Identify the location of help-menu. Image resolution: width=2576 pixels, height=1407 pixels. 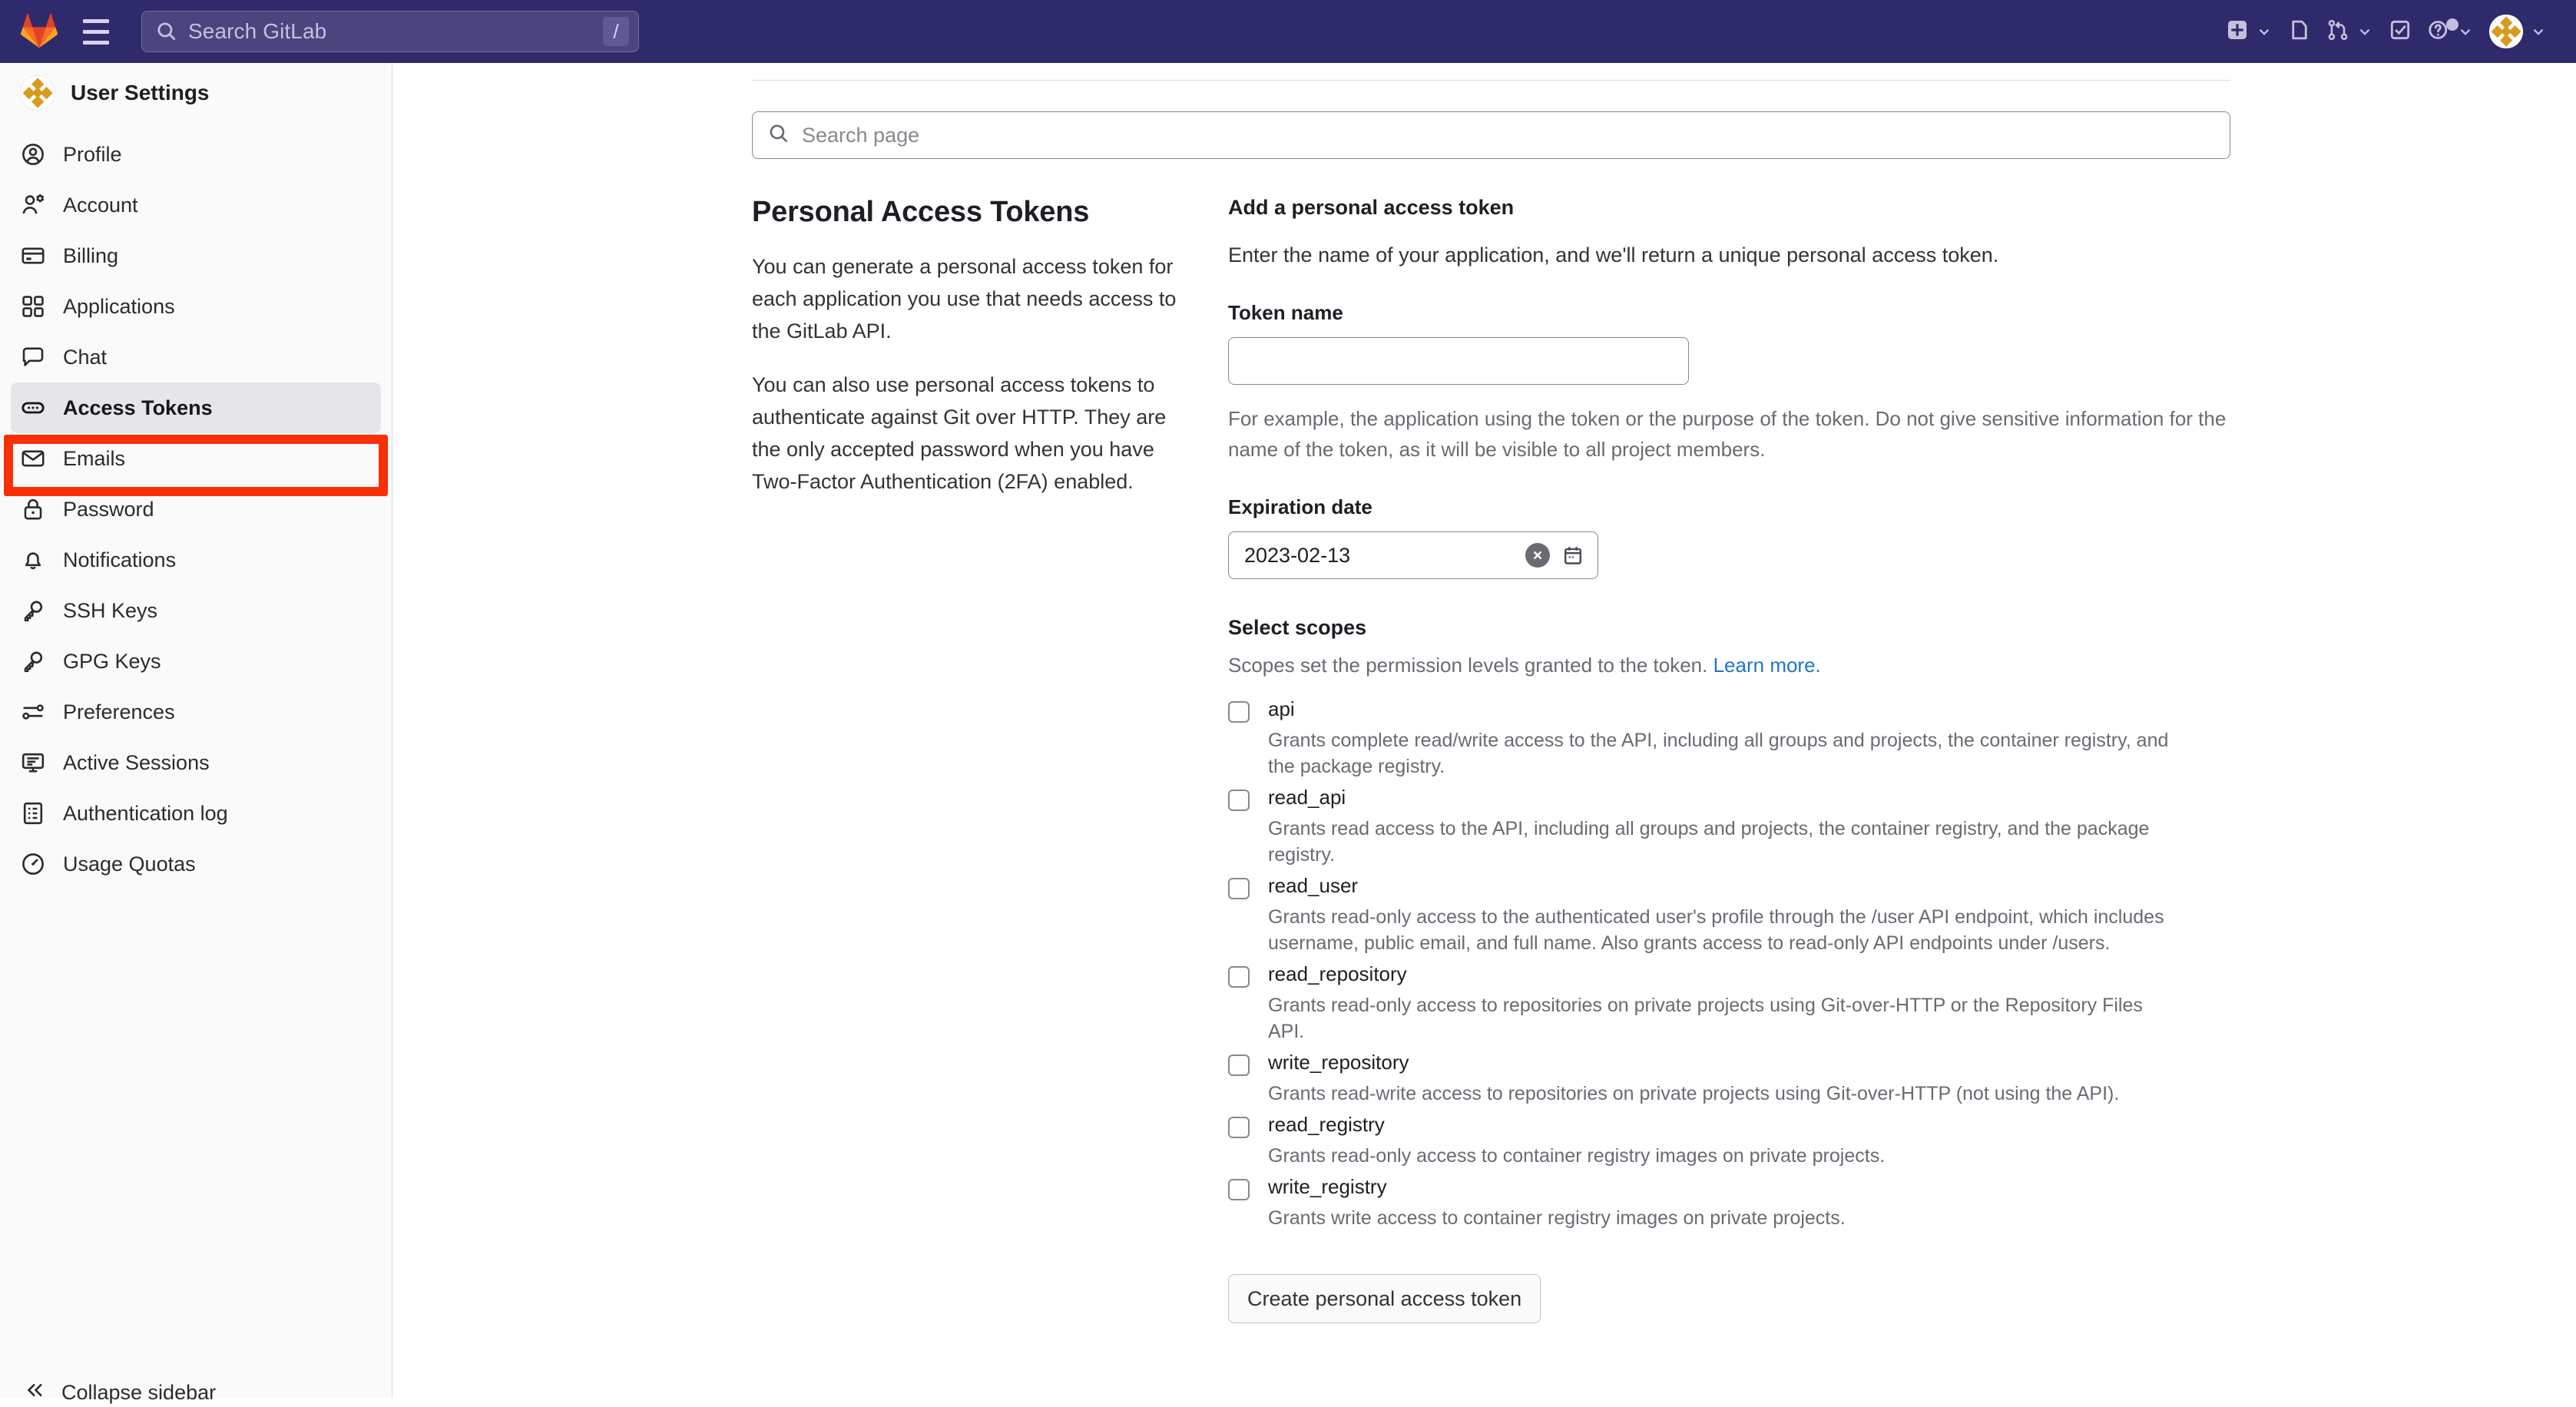
(2450, 32).